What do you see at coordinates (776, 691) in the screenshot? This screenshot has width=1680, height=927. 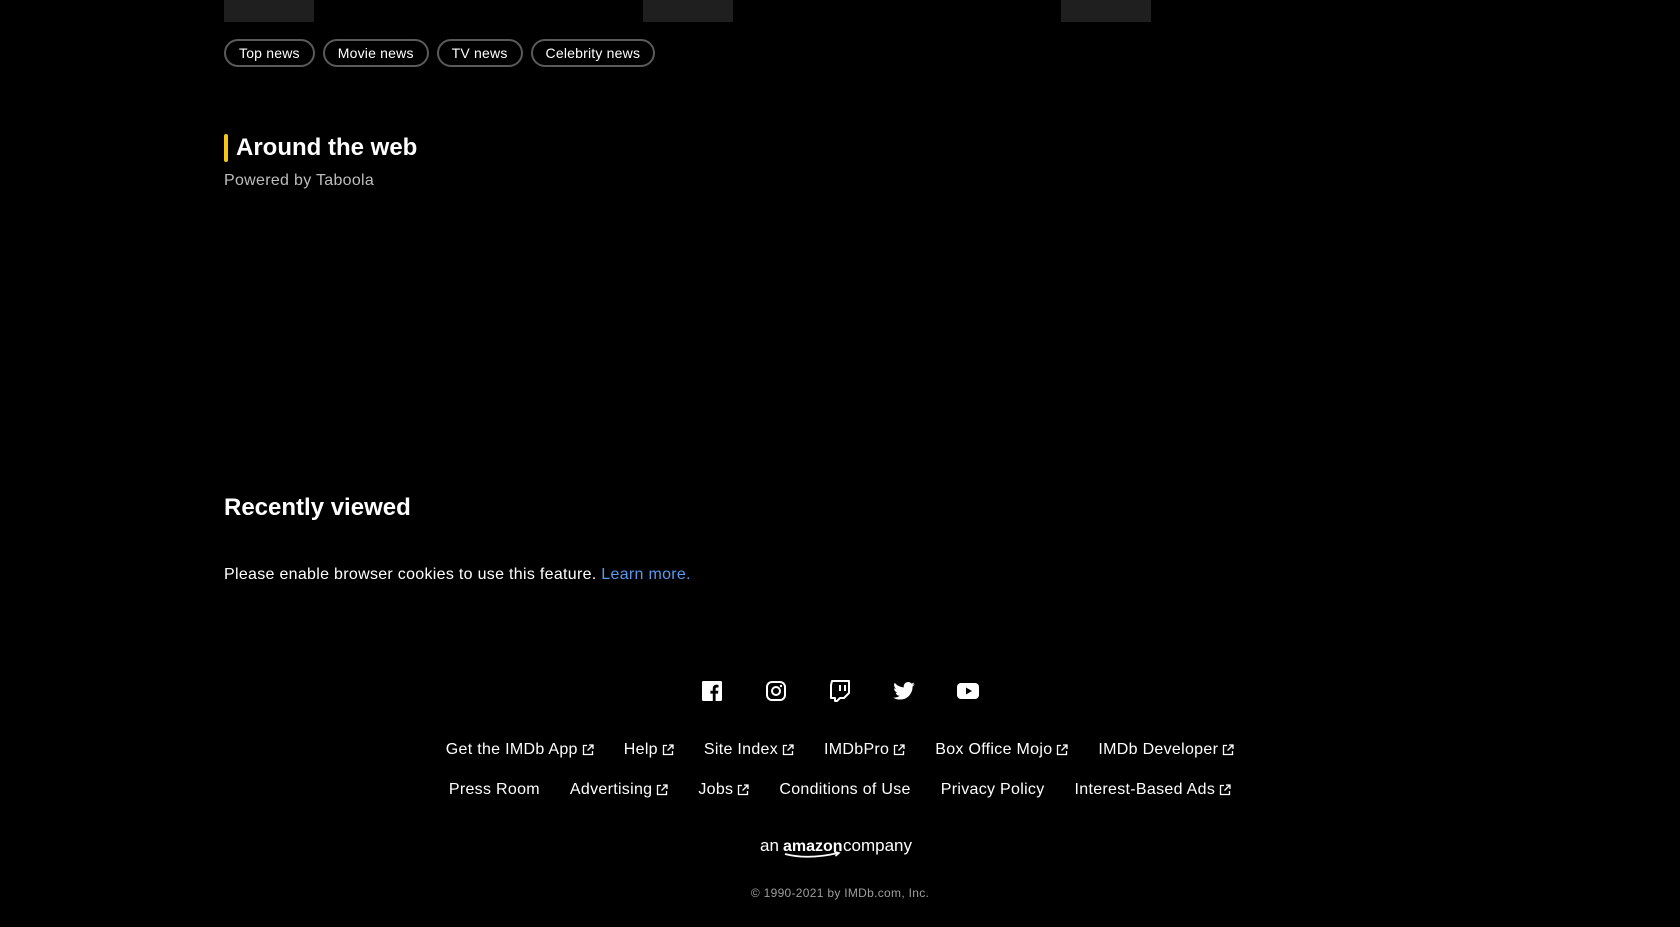 I see `instagram-icon` at bounding box center [776, 691].